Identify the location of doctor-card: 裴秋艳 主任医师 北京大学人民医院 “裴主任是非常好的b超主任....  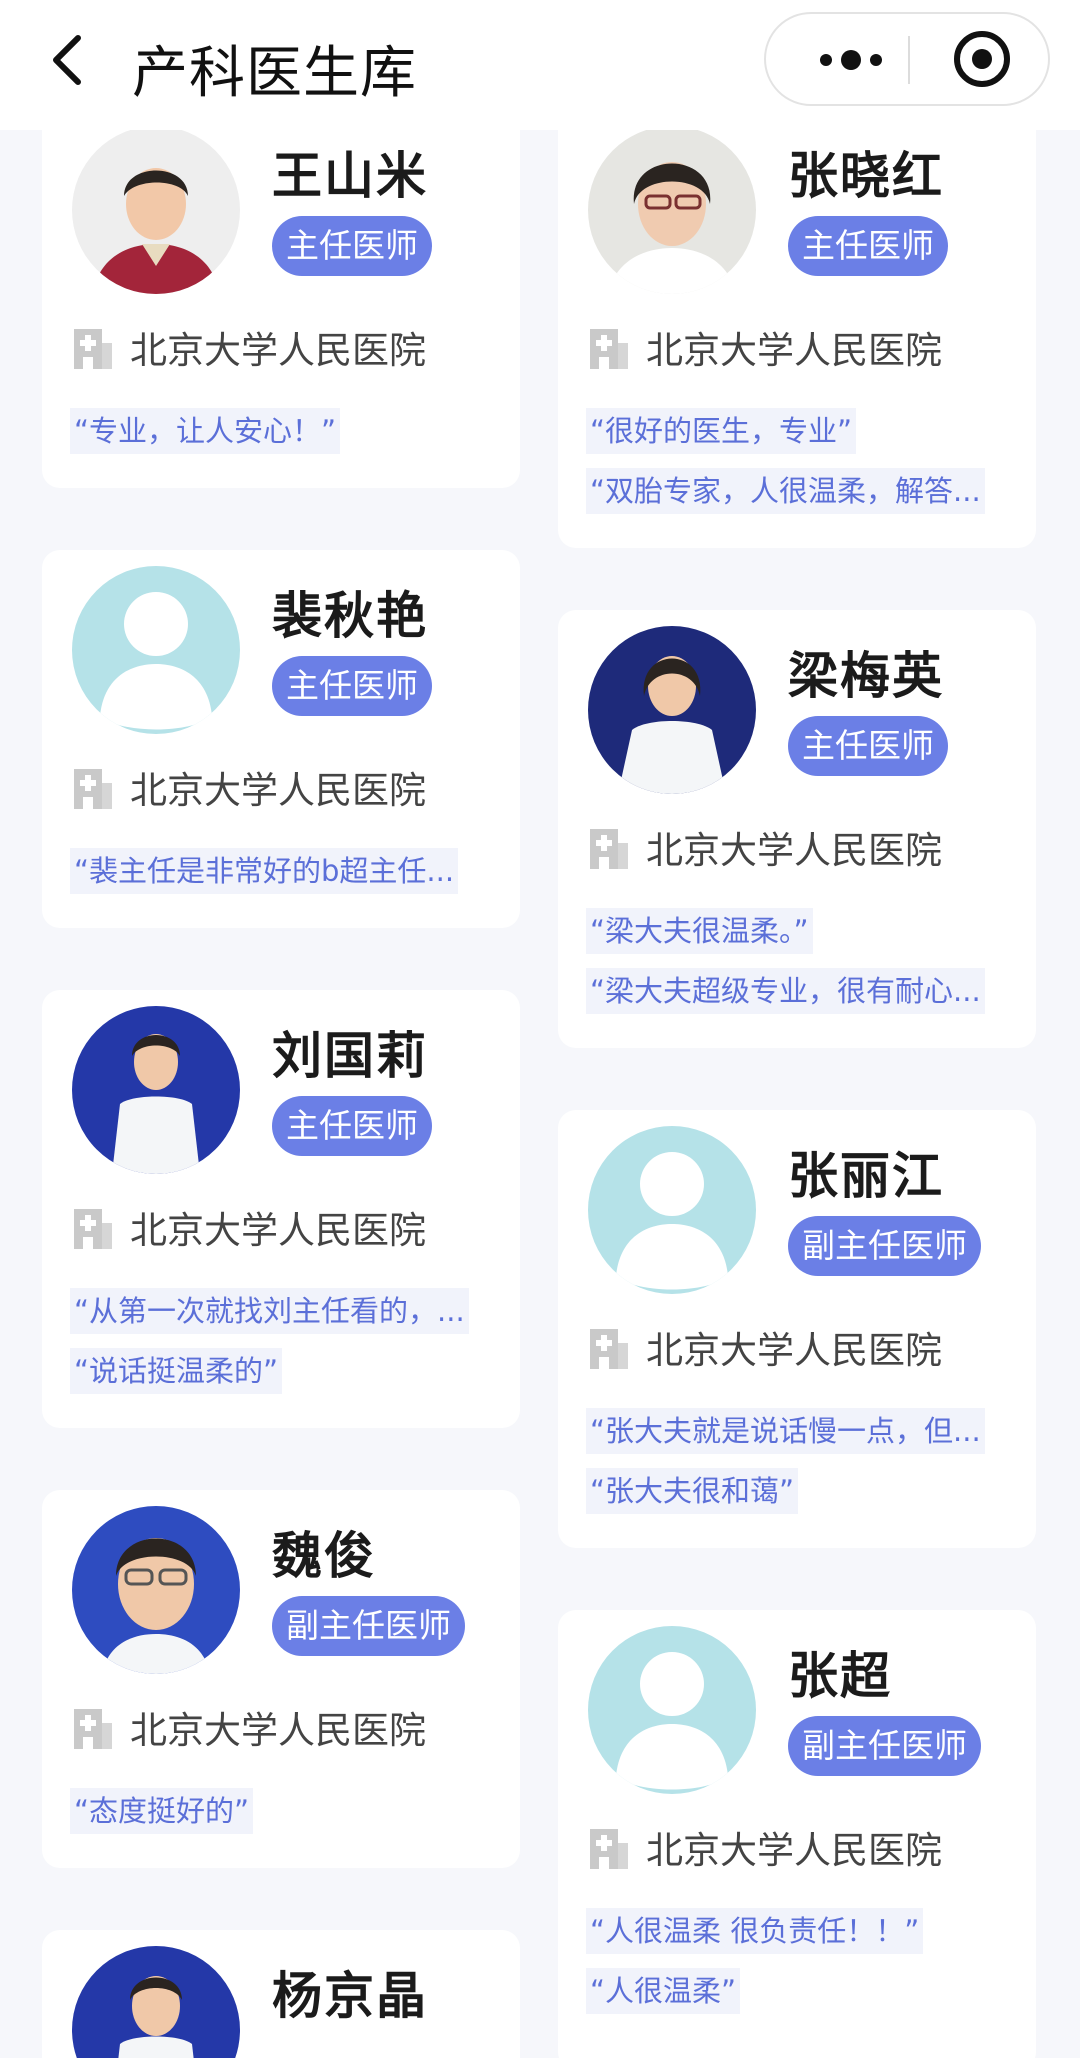
(281, 739).